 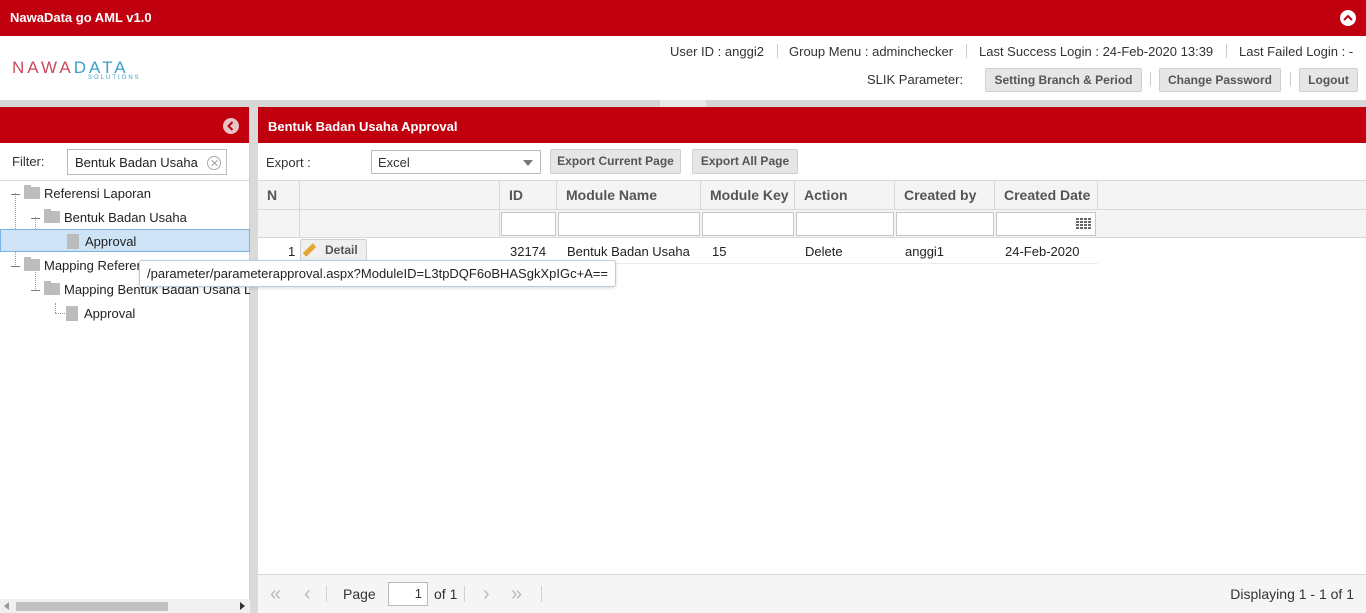 I want to click on export-format-select: Excel, so click(x=456, y=162).